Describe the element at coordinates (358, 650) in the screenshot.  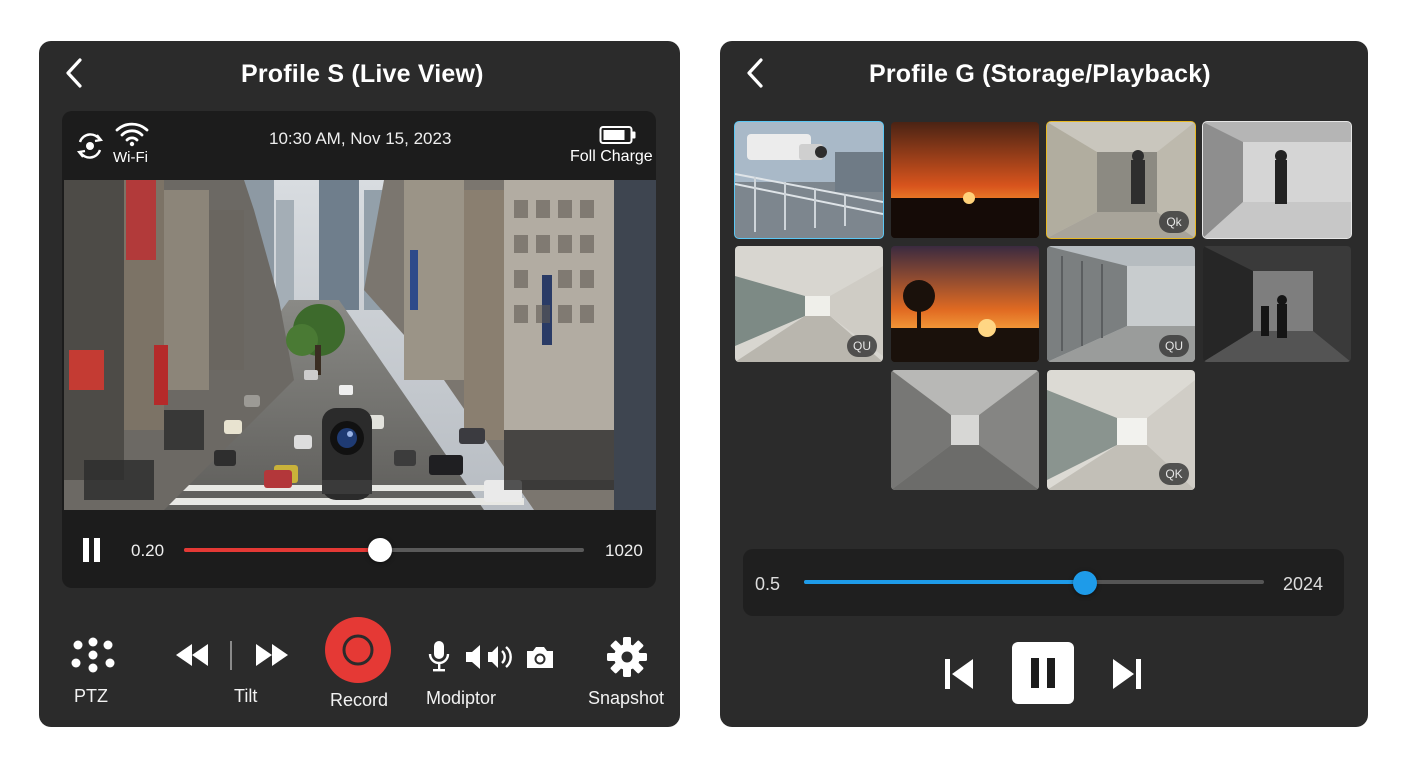
I see `record-icon` at that location.